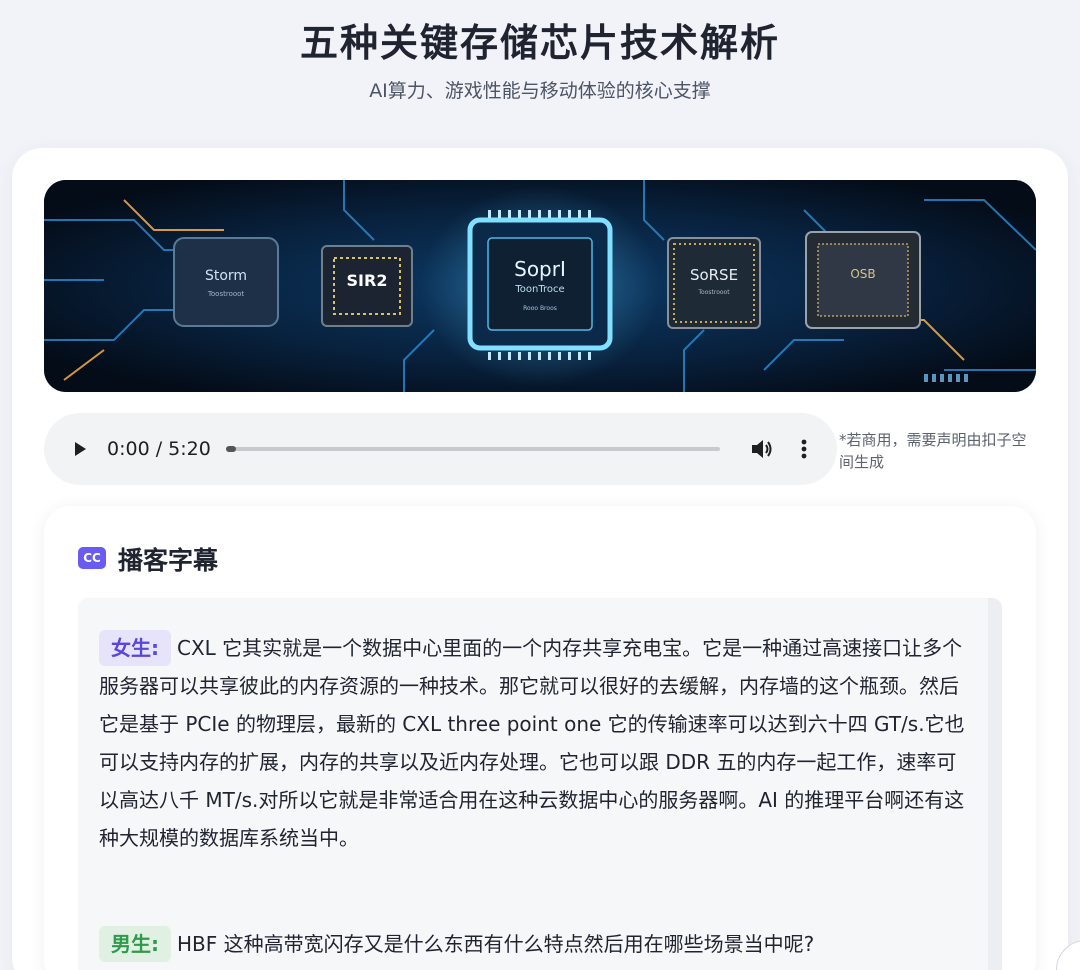 This screenshot has width=1080, height=970. I want to click on transcript-entry: 男生: HBF 这种高带宽闪存又是什么东西有什么特点然后用在哪些场景当中呢?, so click(536, 944).